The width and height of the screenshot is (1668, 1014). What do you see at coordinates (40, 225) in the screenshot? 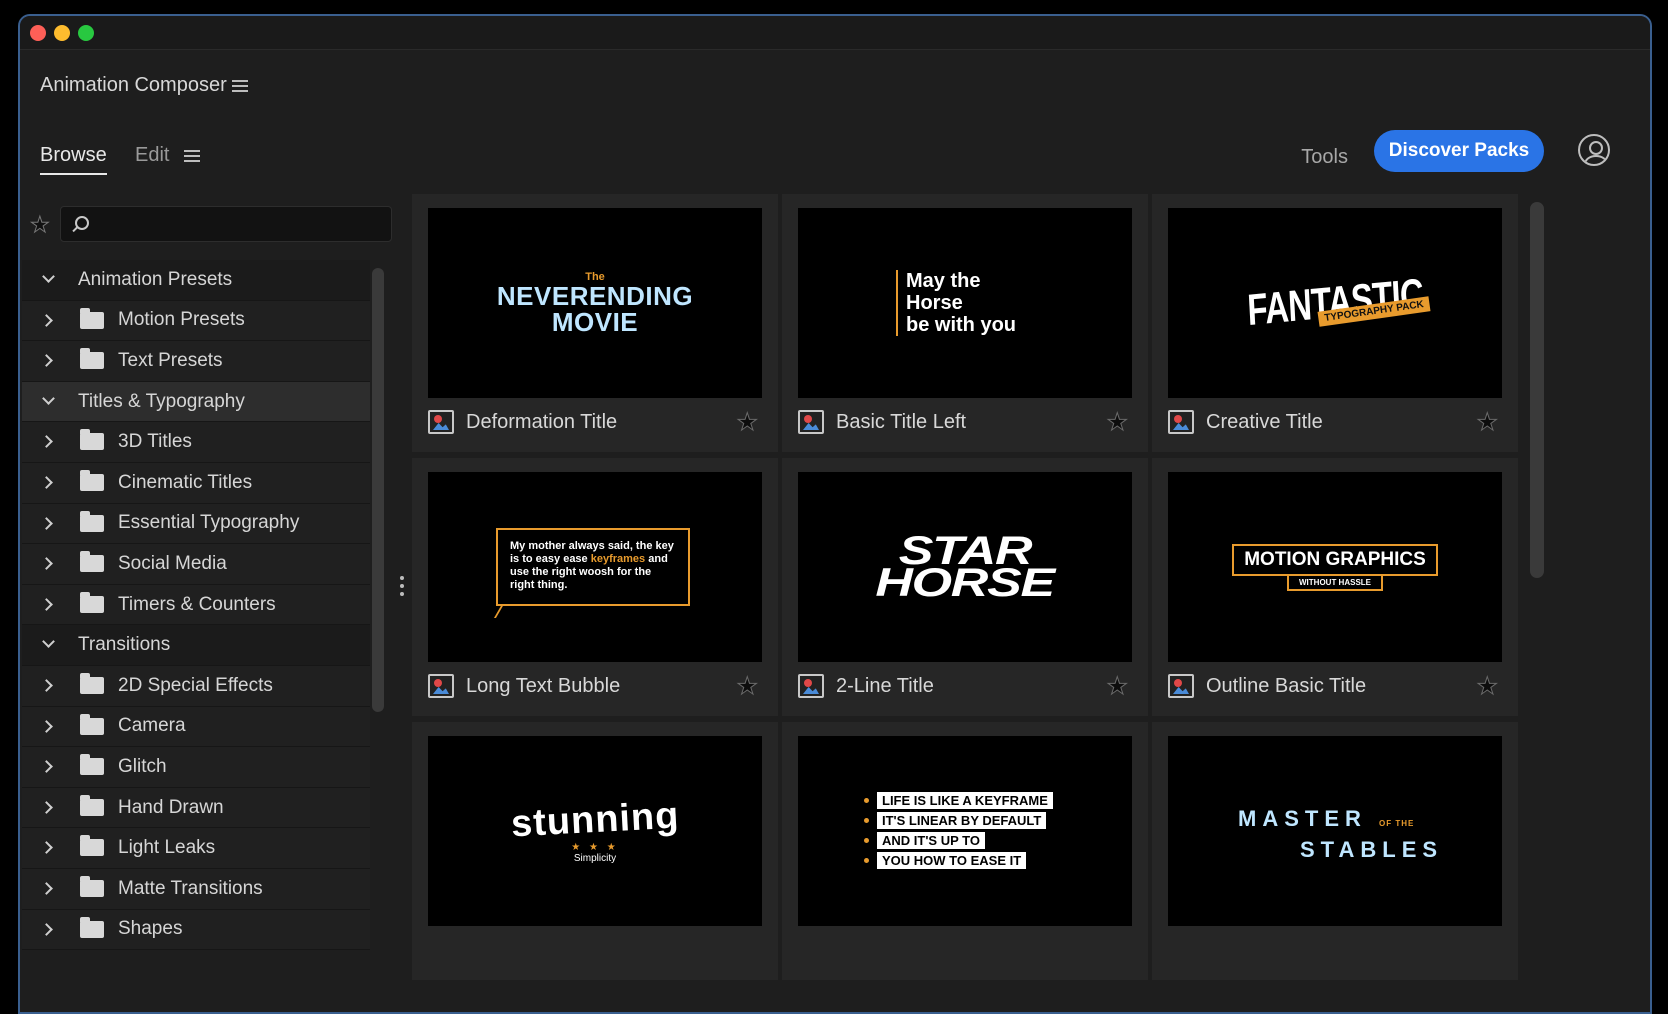
I see `favorites-star-icon: ★` at bounding box center [40, 225].